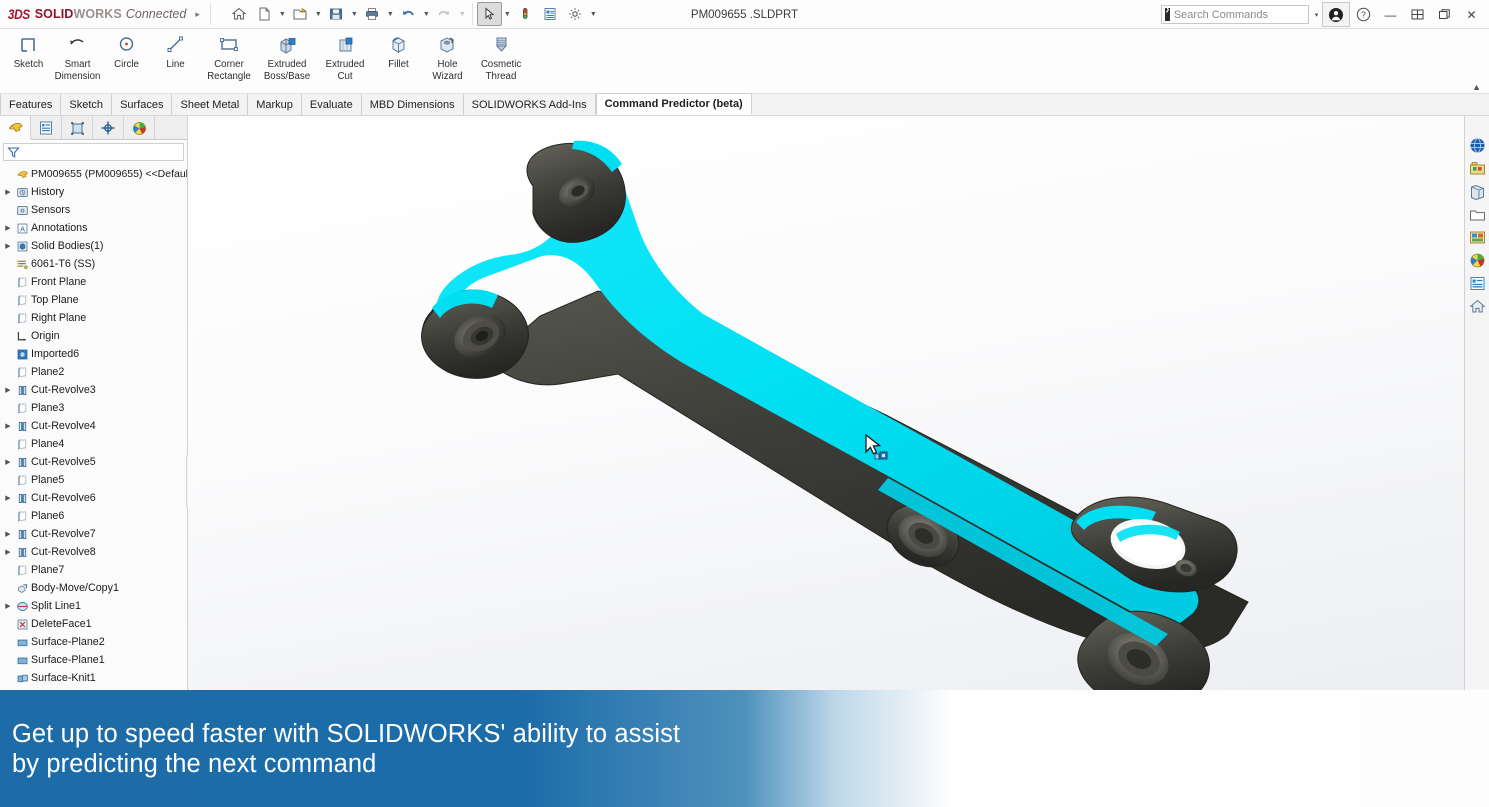 This screenshot has height=807, width=1489. What do you see at coordinates (1477, 237) in the screenshot?
I see `appearances-scenes-icon` at bounding box center [1477, 237].